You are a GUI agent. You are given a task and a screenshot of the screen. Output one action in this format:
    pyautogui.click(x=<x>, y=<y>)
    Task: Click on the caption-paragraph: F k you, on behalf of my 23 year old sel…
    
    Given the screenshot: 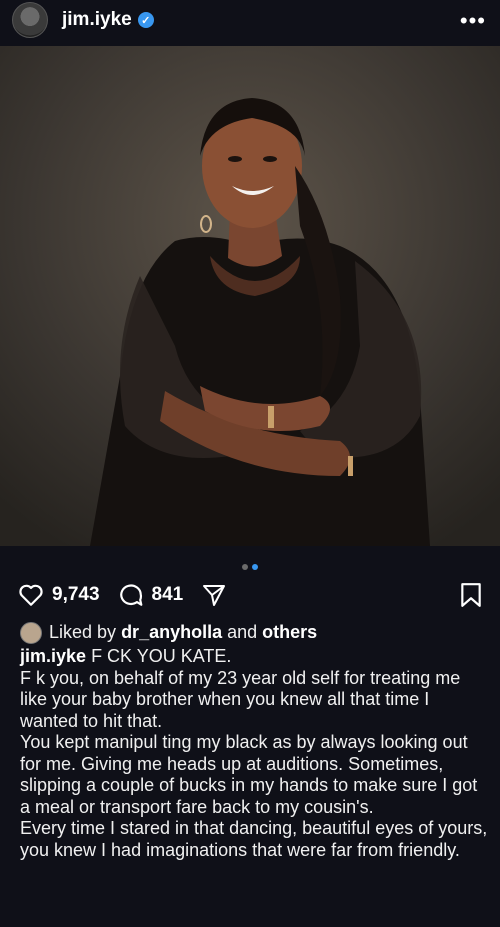 What is the action you would take?
    pyautogui.click(x=240, y=699)
    